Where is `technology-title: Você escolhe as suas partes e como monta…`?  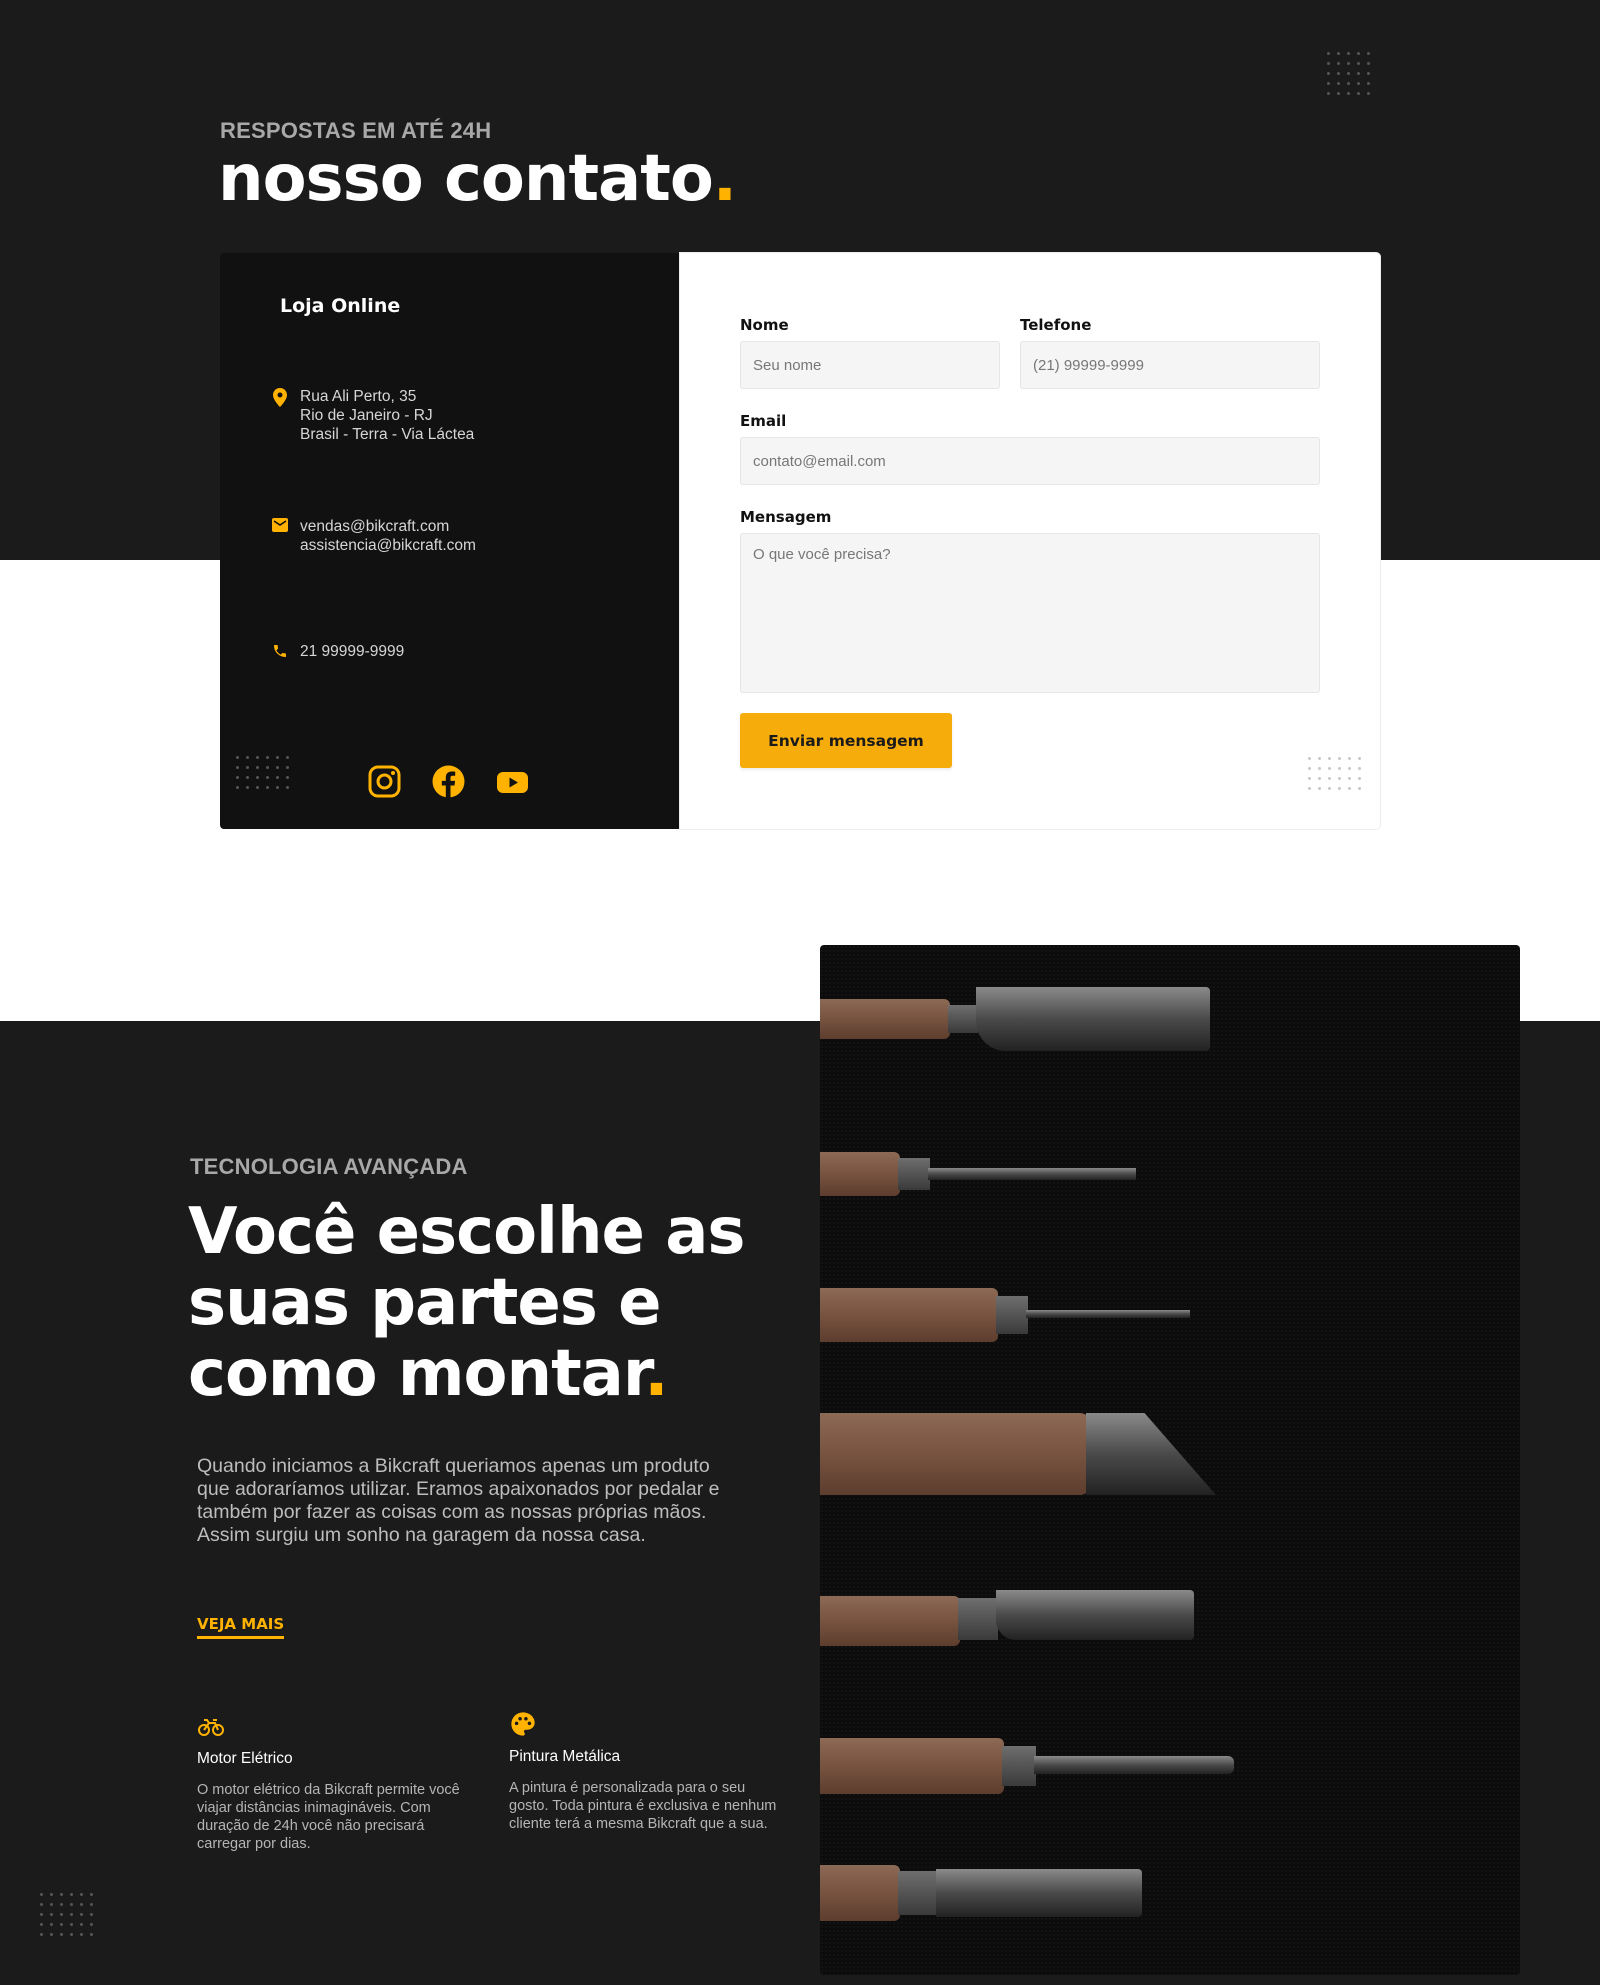
technology-title: Você escolhe as suas partes e como monta… is located at coordinates (466, 1303).